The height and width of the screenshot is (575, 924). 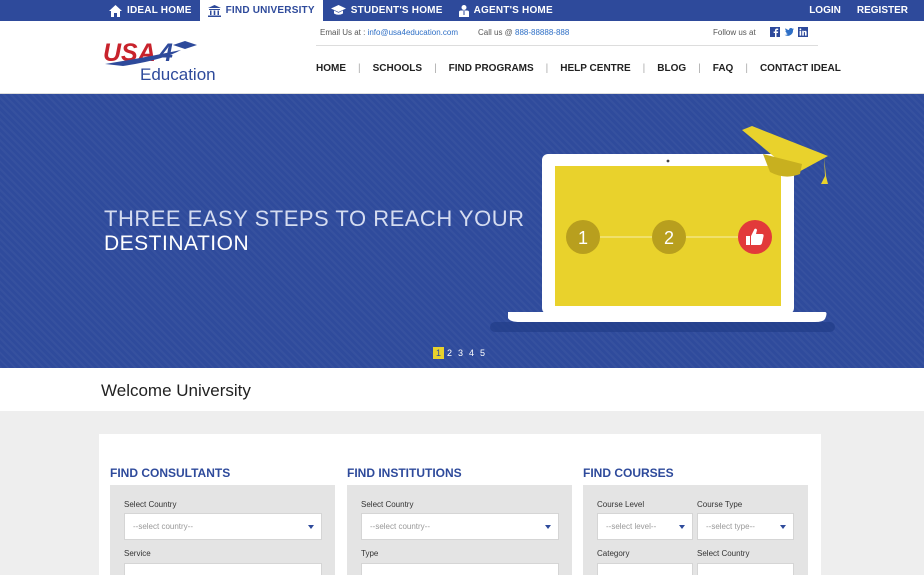 I want to click on header-divider, so click(x=567, y=45).